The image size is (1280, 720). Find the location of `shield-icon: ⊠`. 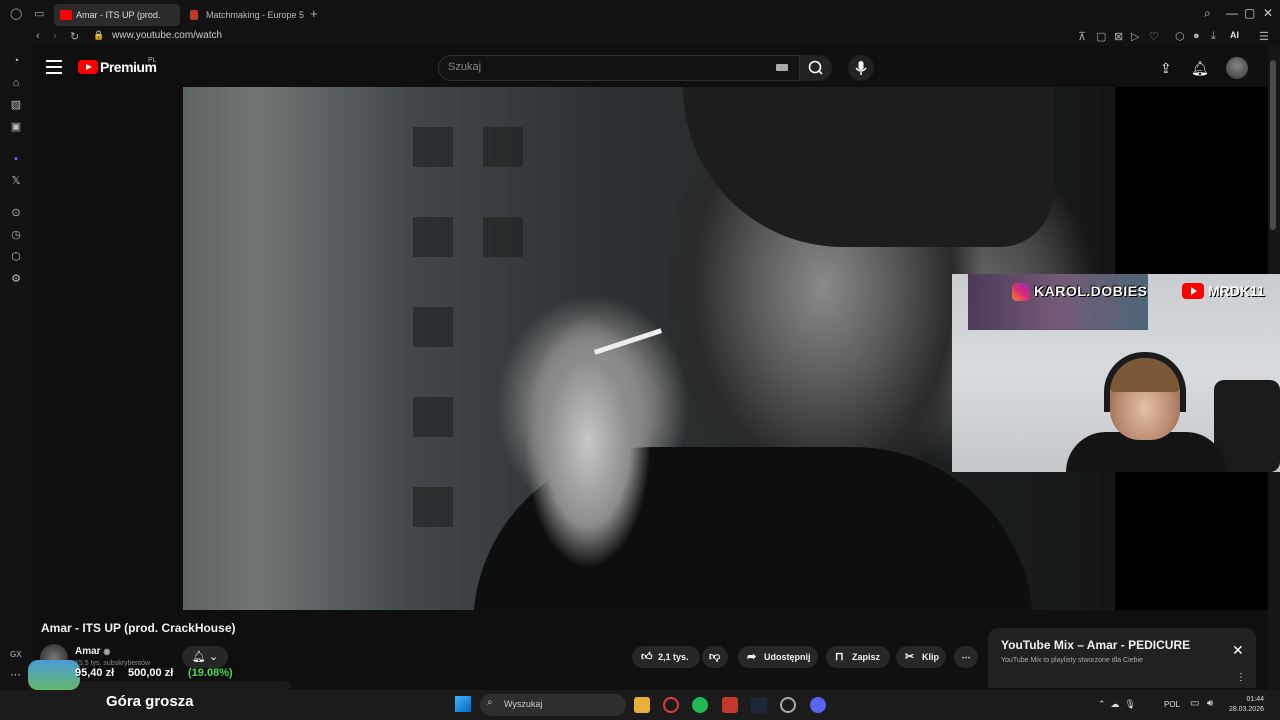

shield-icon: ⊠ is located at coordinates (1118, 36).